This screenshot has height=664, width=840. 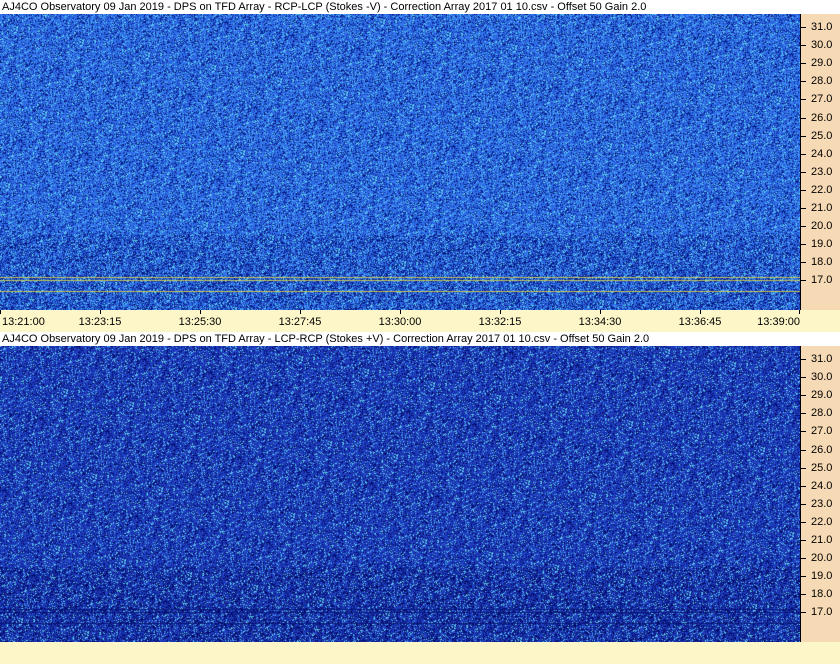 What do you see at coordinates (700, 322) in the screenshot?
I see `x-tick-label: 13:36:45` at bounding box center [700, 322].